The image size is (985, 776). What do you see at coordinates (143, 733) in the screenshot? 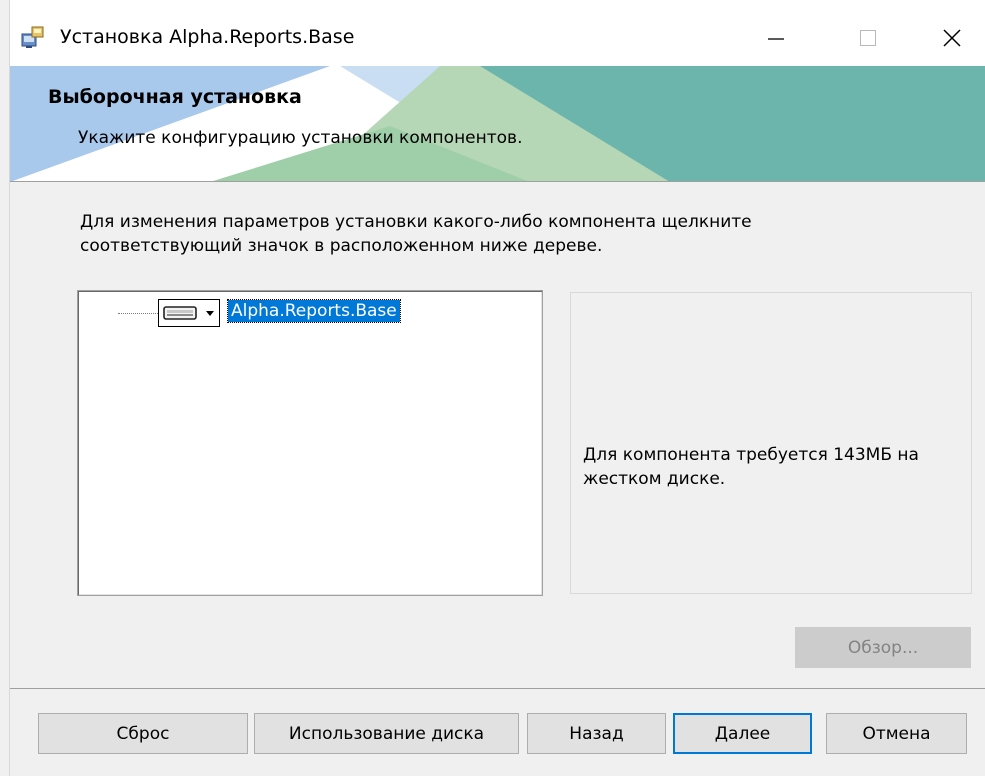
I see `reset-button: Сброс` at bounding box center [143, 733].